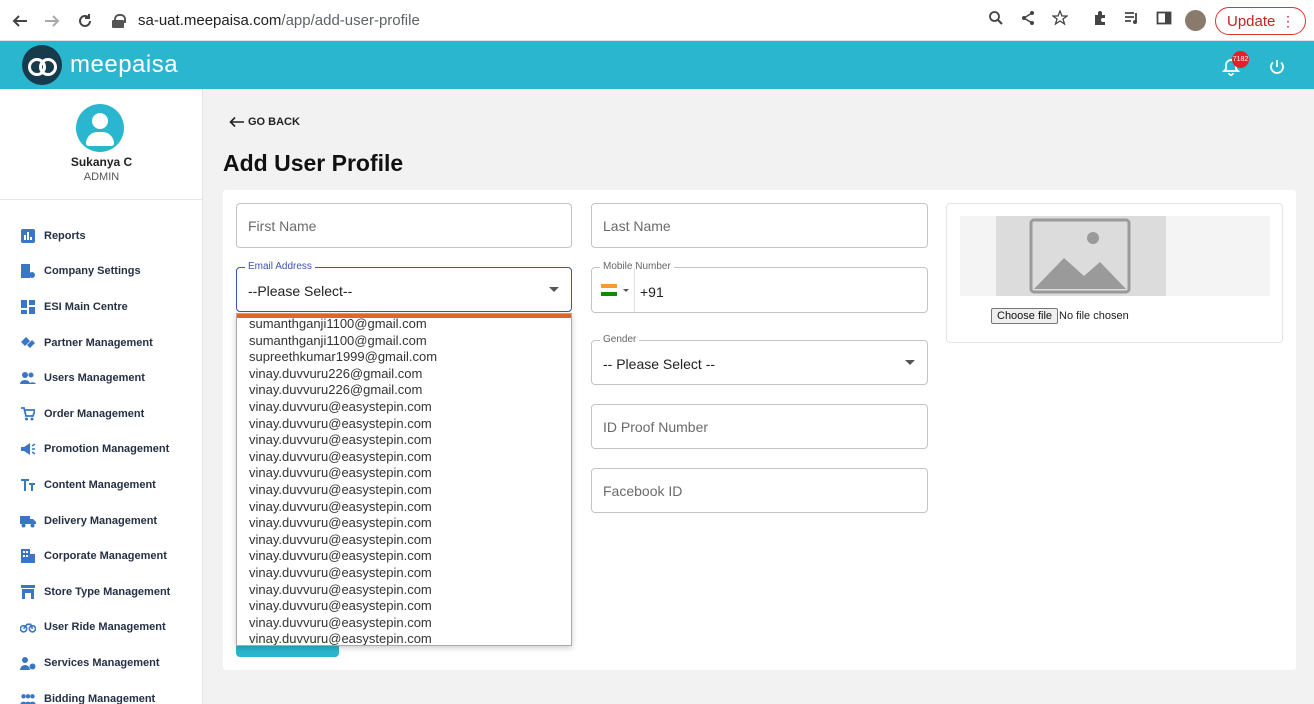 This screenshot has height=704, width=1314. What do you see at coordinates (350, 20) in the screenshot?
I see `url-path: /app/add-user-profile` at bounding box center [350, 20].